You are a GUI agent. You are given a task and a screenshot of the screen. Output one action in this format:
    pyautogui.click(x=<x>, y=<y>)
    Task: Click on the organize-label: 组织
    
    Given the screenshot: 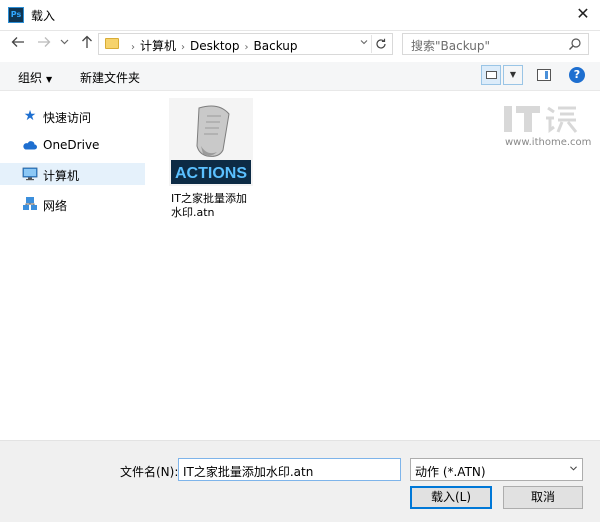 What is the action you would take?
    pyautogui.click(x=30, y=78)
    